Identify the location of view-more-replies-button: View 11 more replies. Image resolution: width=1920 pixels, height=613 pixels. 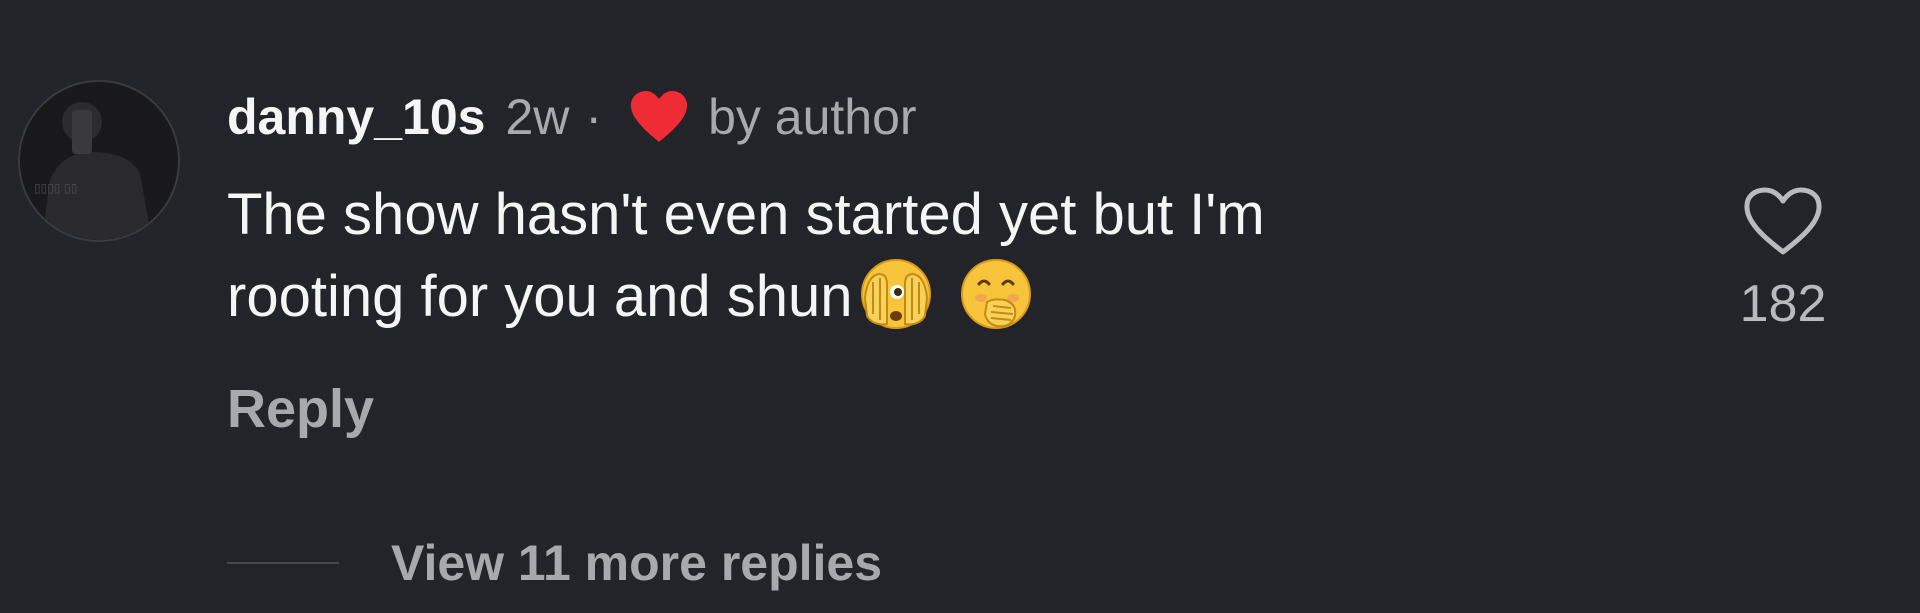
(636, 563).